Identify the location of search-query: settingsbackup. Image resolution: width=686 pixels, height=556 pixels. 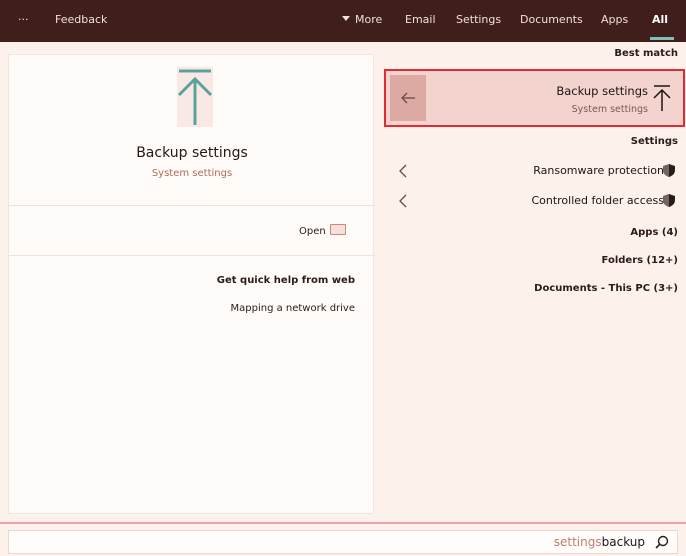
(599, 542).